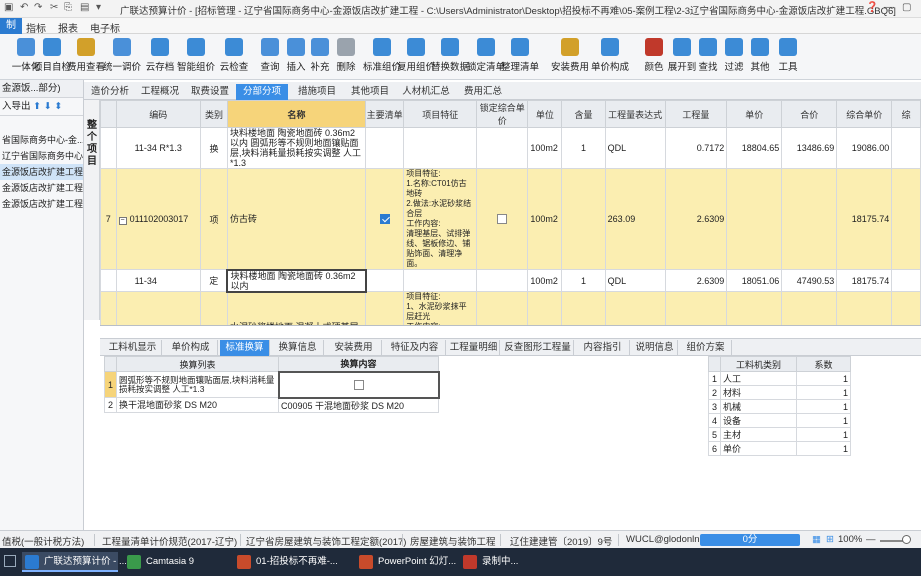 The width and height of the screenshot is (921, 576). I want to click on import-export-button: 入导出 ⬆ ⬇ ⬍, so click(41, 107).